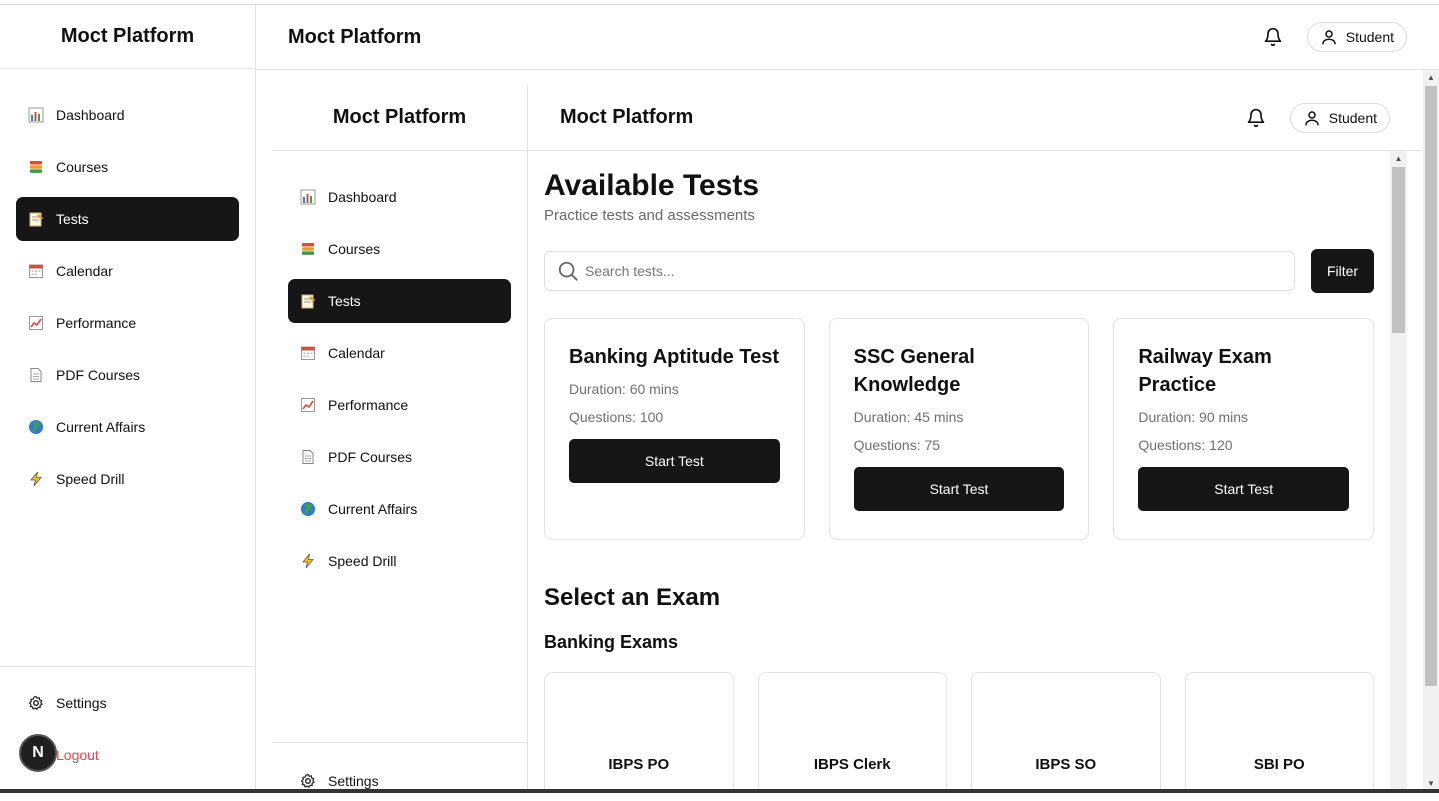  What do you see at coordinates (344, 301) in the screenshot?
I see `sidebar-item-label: Tests` at bounding box center [344, 301].